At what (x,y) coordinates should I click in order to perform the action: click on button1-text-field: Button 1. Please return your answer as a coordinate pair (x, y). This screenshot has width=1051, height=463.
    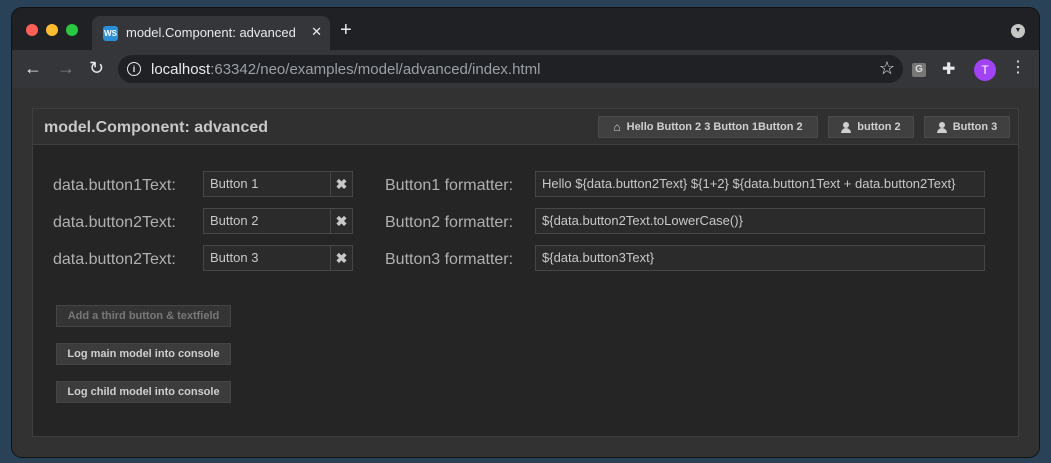
    Looking at the image, I should click on (267, 184).